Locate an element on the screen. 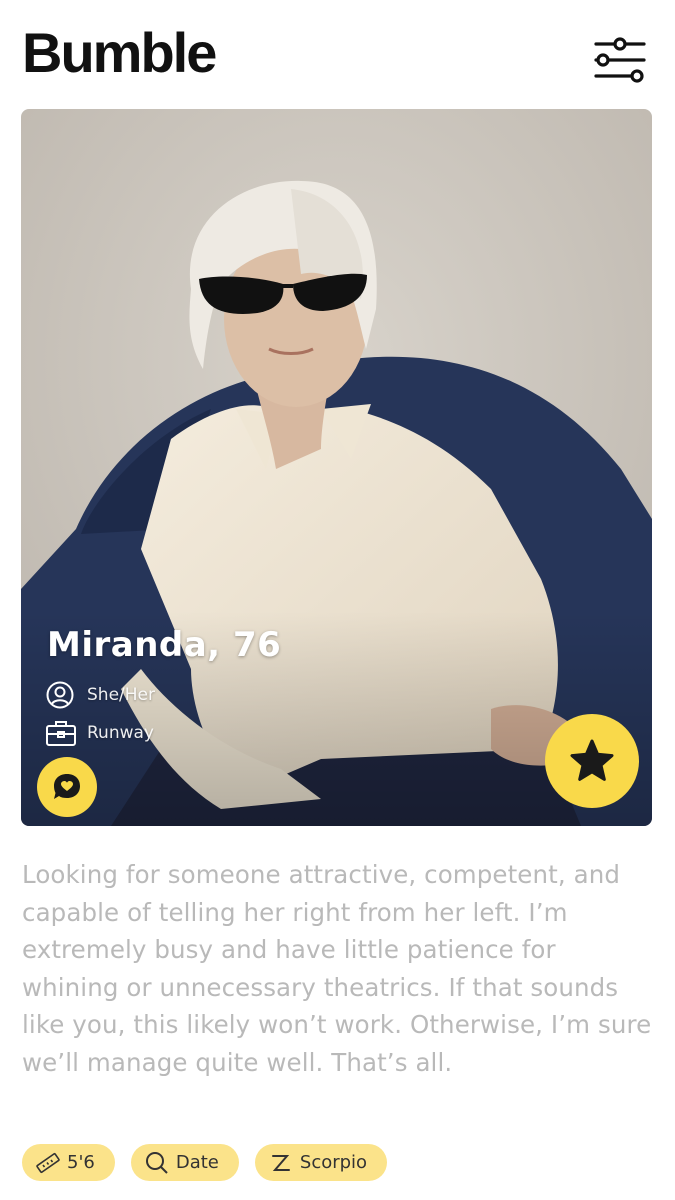 The image size is (675, 1200). star-icon is located at coordinates (592, 760).